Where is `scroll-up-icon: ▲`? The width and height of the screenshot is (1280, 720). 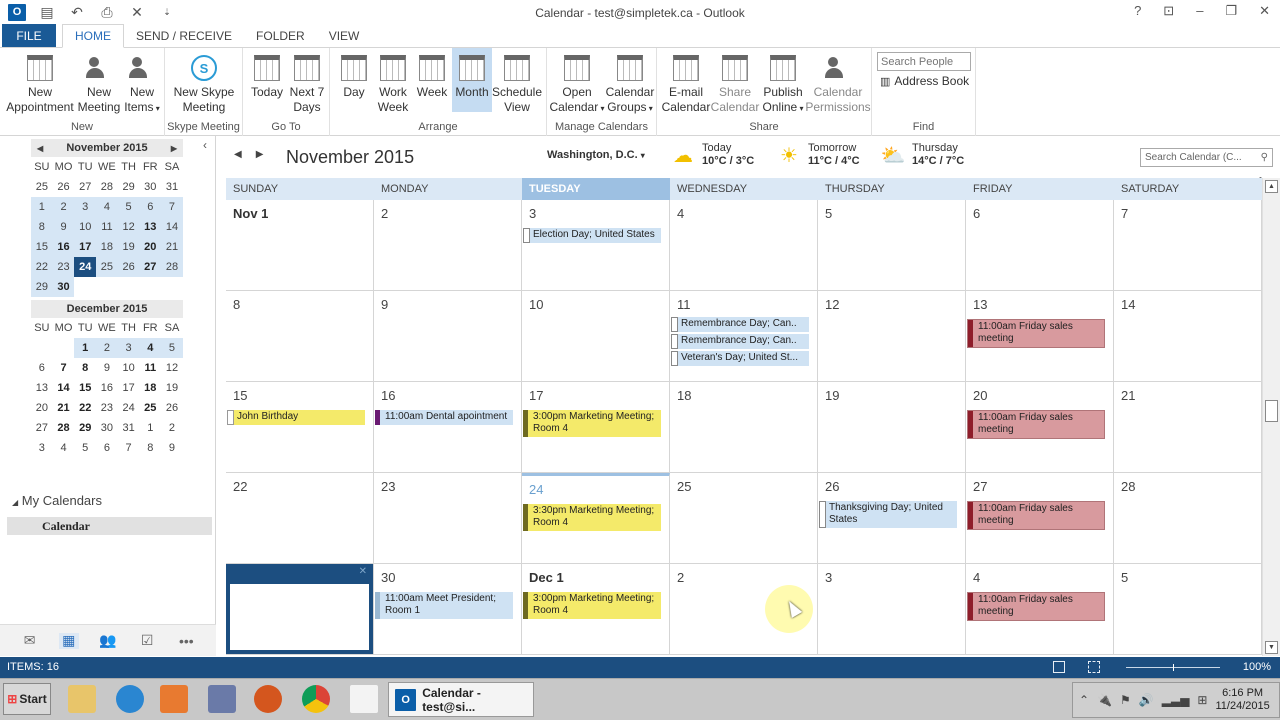 scroll-up-icon: ▲ is located at coordinates (1271, 186).